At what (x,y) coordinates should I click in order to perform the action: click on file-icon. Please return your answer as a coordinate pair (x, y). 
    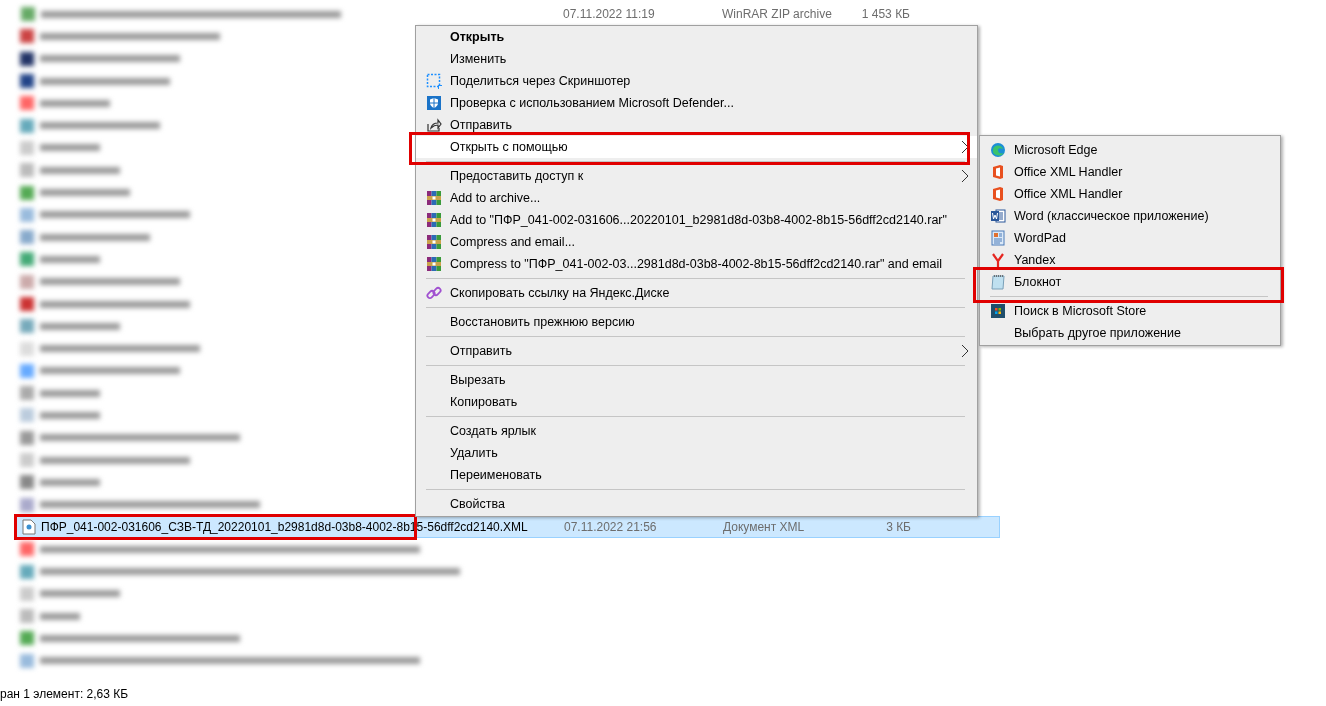
    Looking at the image, I should click on (29, 526).